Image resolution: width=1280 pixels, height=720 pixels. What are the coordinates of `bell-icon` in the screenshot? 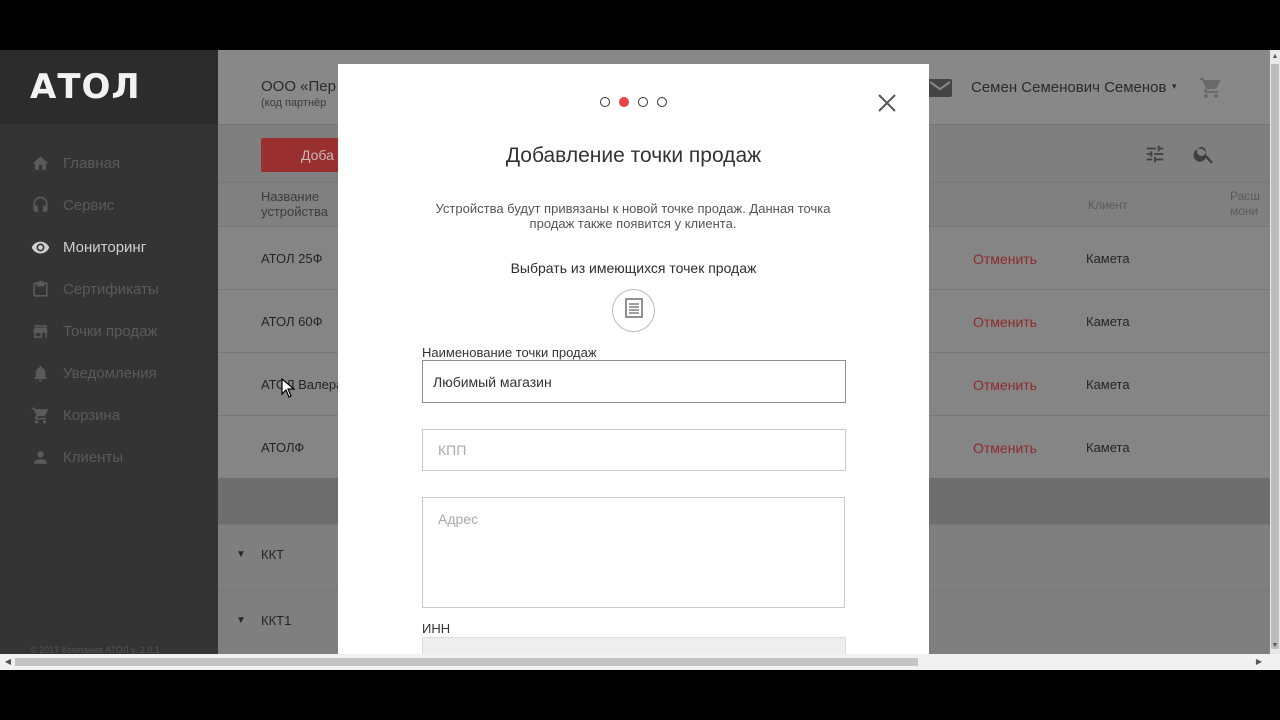 It's located at (40, 373).